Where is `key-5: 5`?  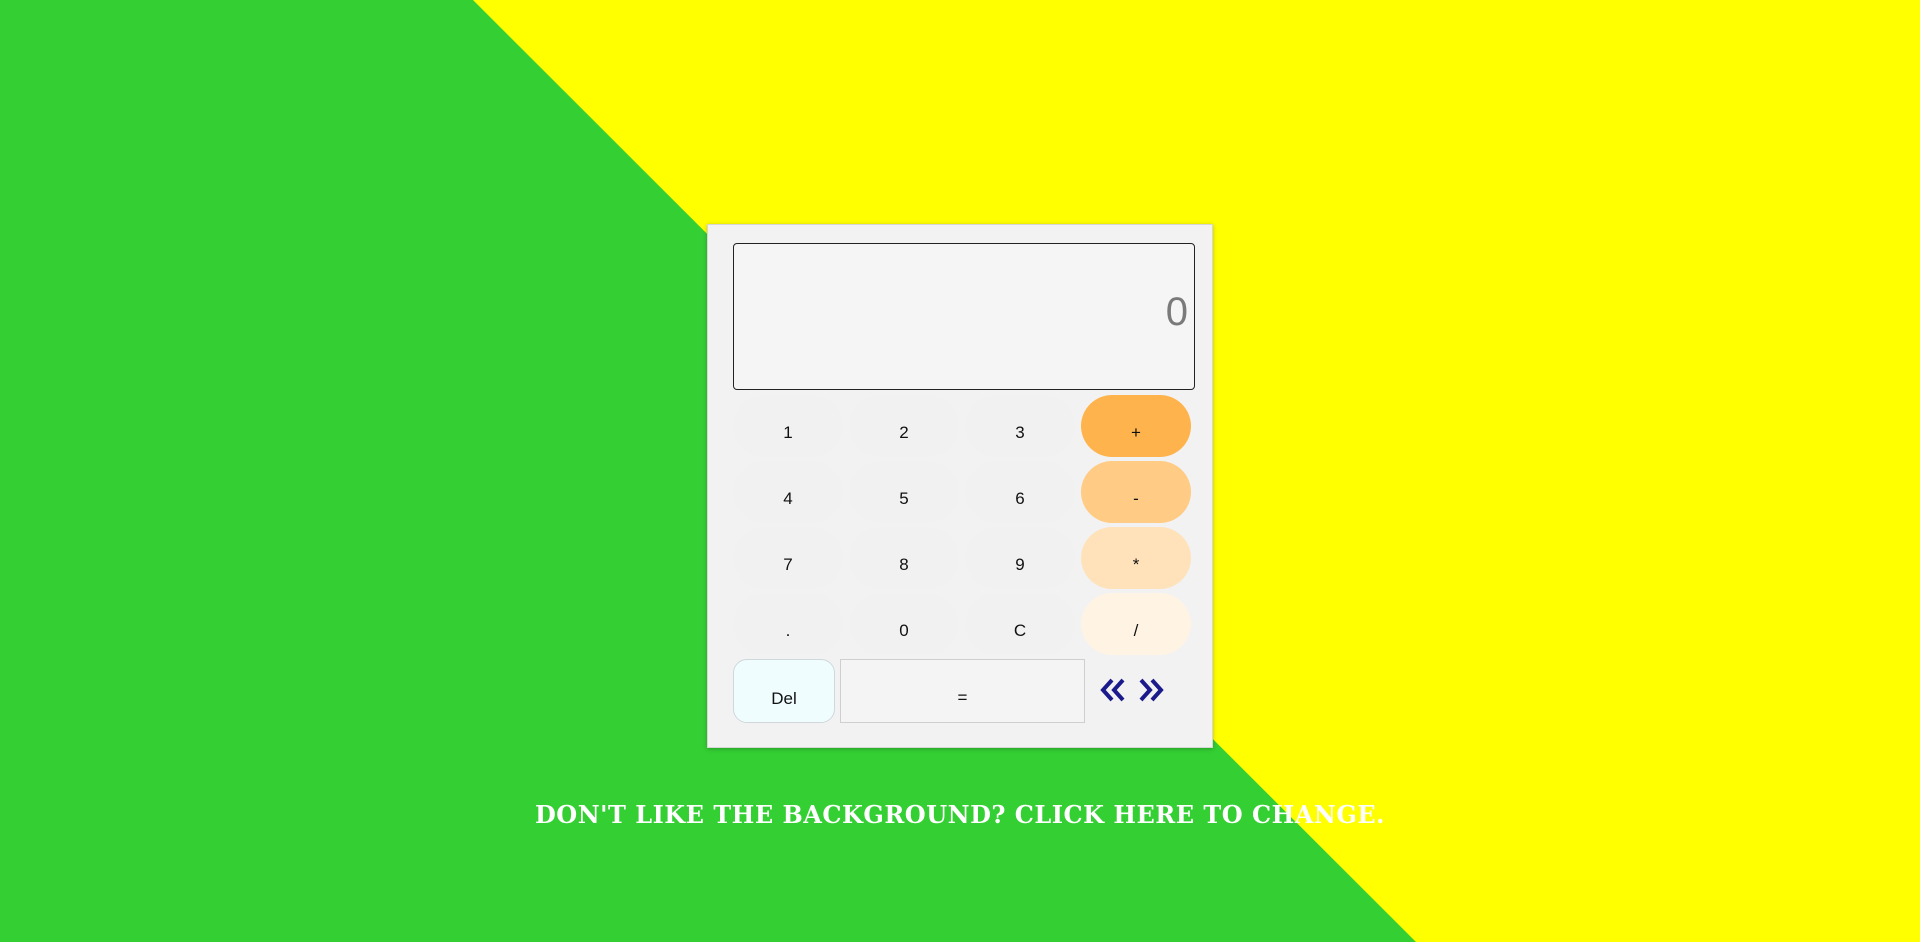
key-5: 5 is located at coordinates (904, 492).